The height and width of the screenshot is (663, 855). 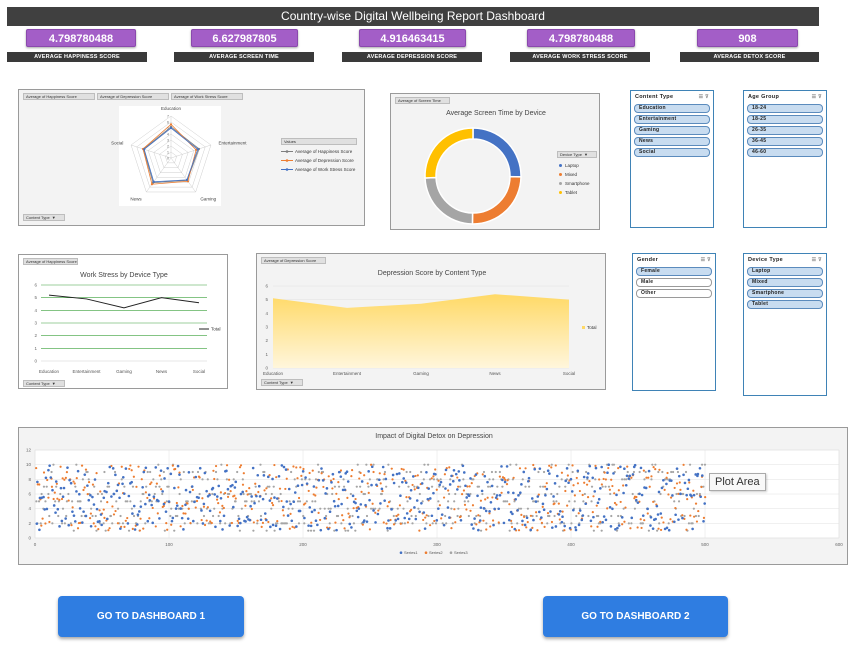 What do you see at coordinates (674, 282) in the screenshot?
I see `slicer-item: Male` at bounding box center [674, 282].